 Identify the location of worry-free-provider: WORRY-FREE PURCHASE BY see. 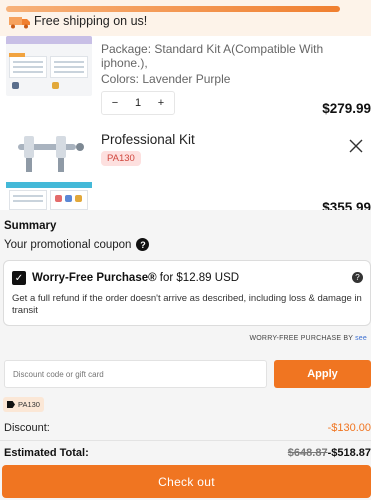
(308, 338).